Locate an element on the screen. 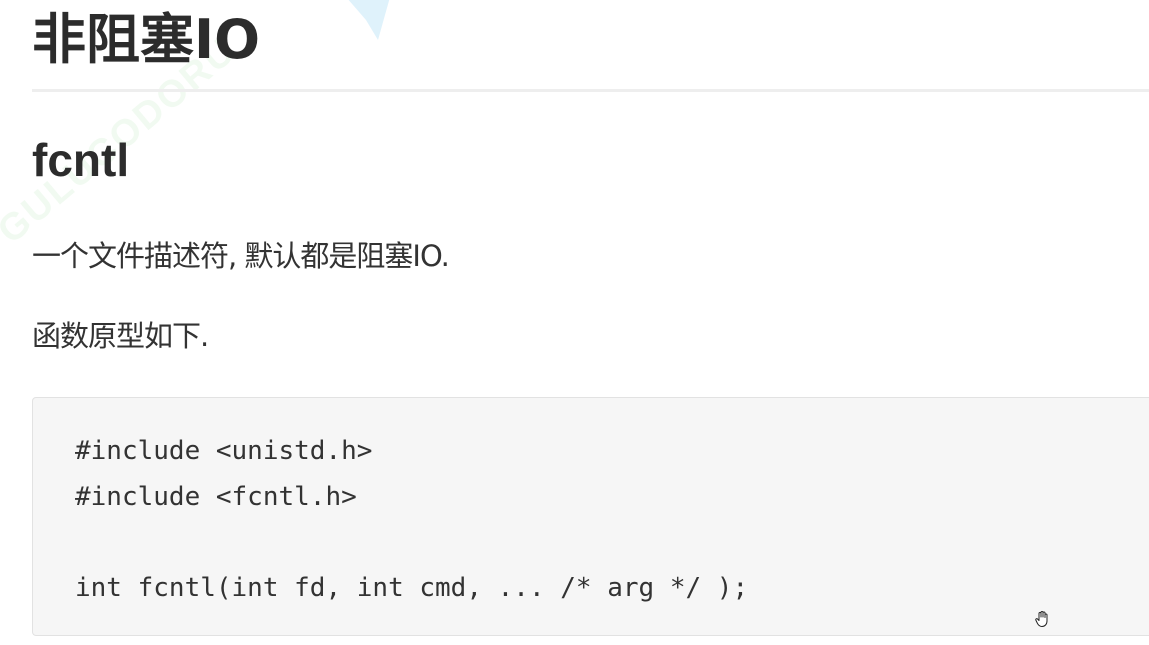 The height and width of the screenshot is (645, 1149). logo-mark-icon is located at coordinates (369, 20).